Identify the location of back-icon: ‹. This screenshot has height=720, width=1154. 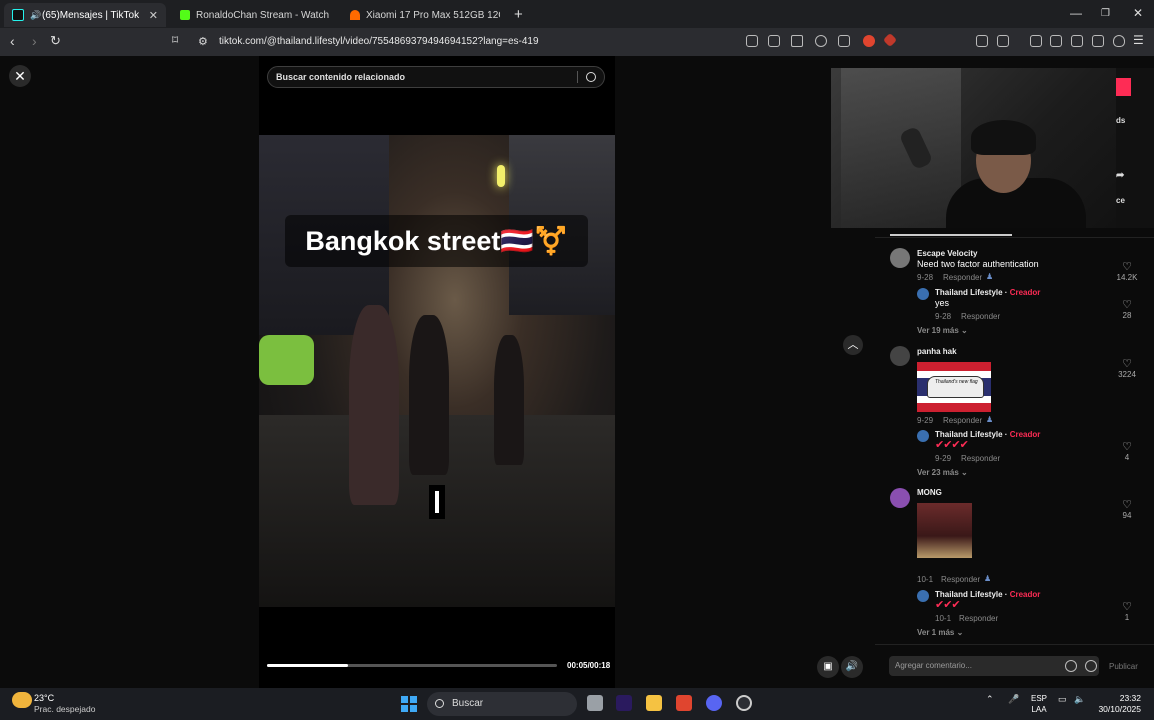
(12, 41).